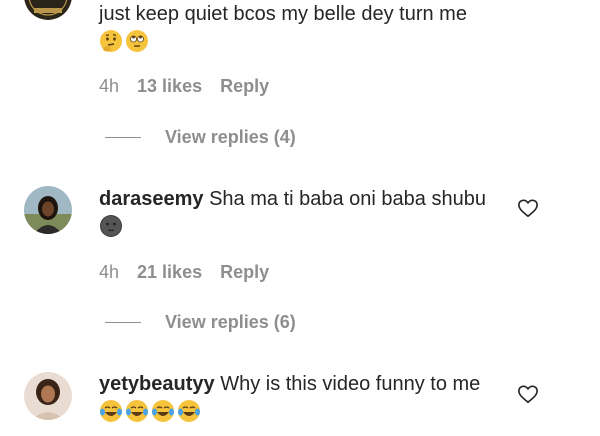 The height and width of the screenshot is (436, 600). What do you see at coordinates (347, 199) in the screenshot?
I see `comment-body: Sha ma ti baba oni baba shubu` at bounding box center [347, 199].